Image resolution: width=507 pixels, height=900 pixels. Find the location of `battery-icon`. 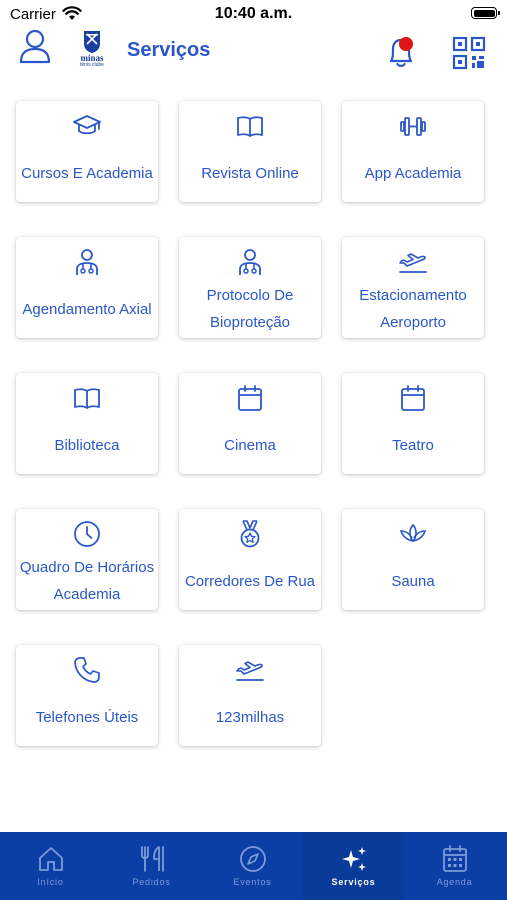

battery-icon is located at coordinates (485, 13).